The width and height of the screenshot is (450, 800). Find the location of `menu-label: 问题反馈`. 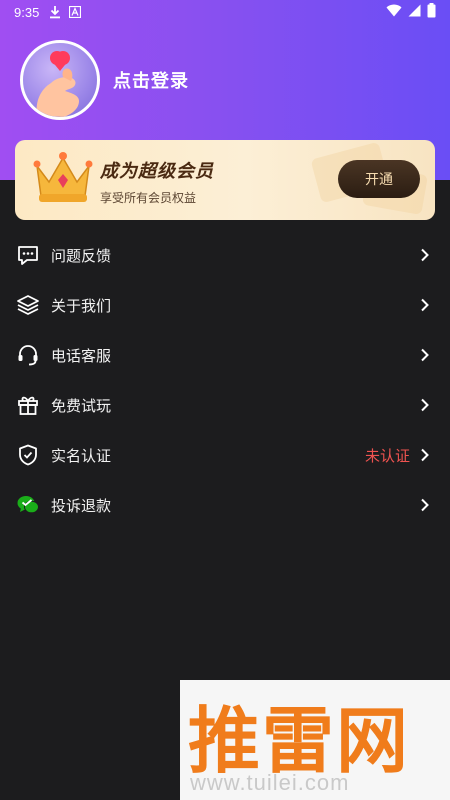

menu-label: 问题反馈 is located at coordinates (81, 255).